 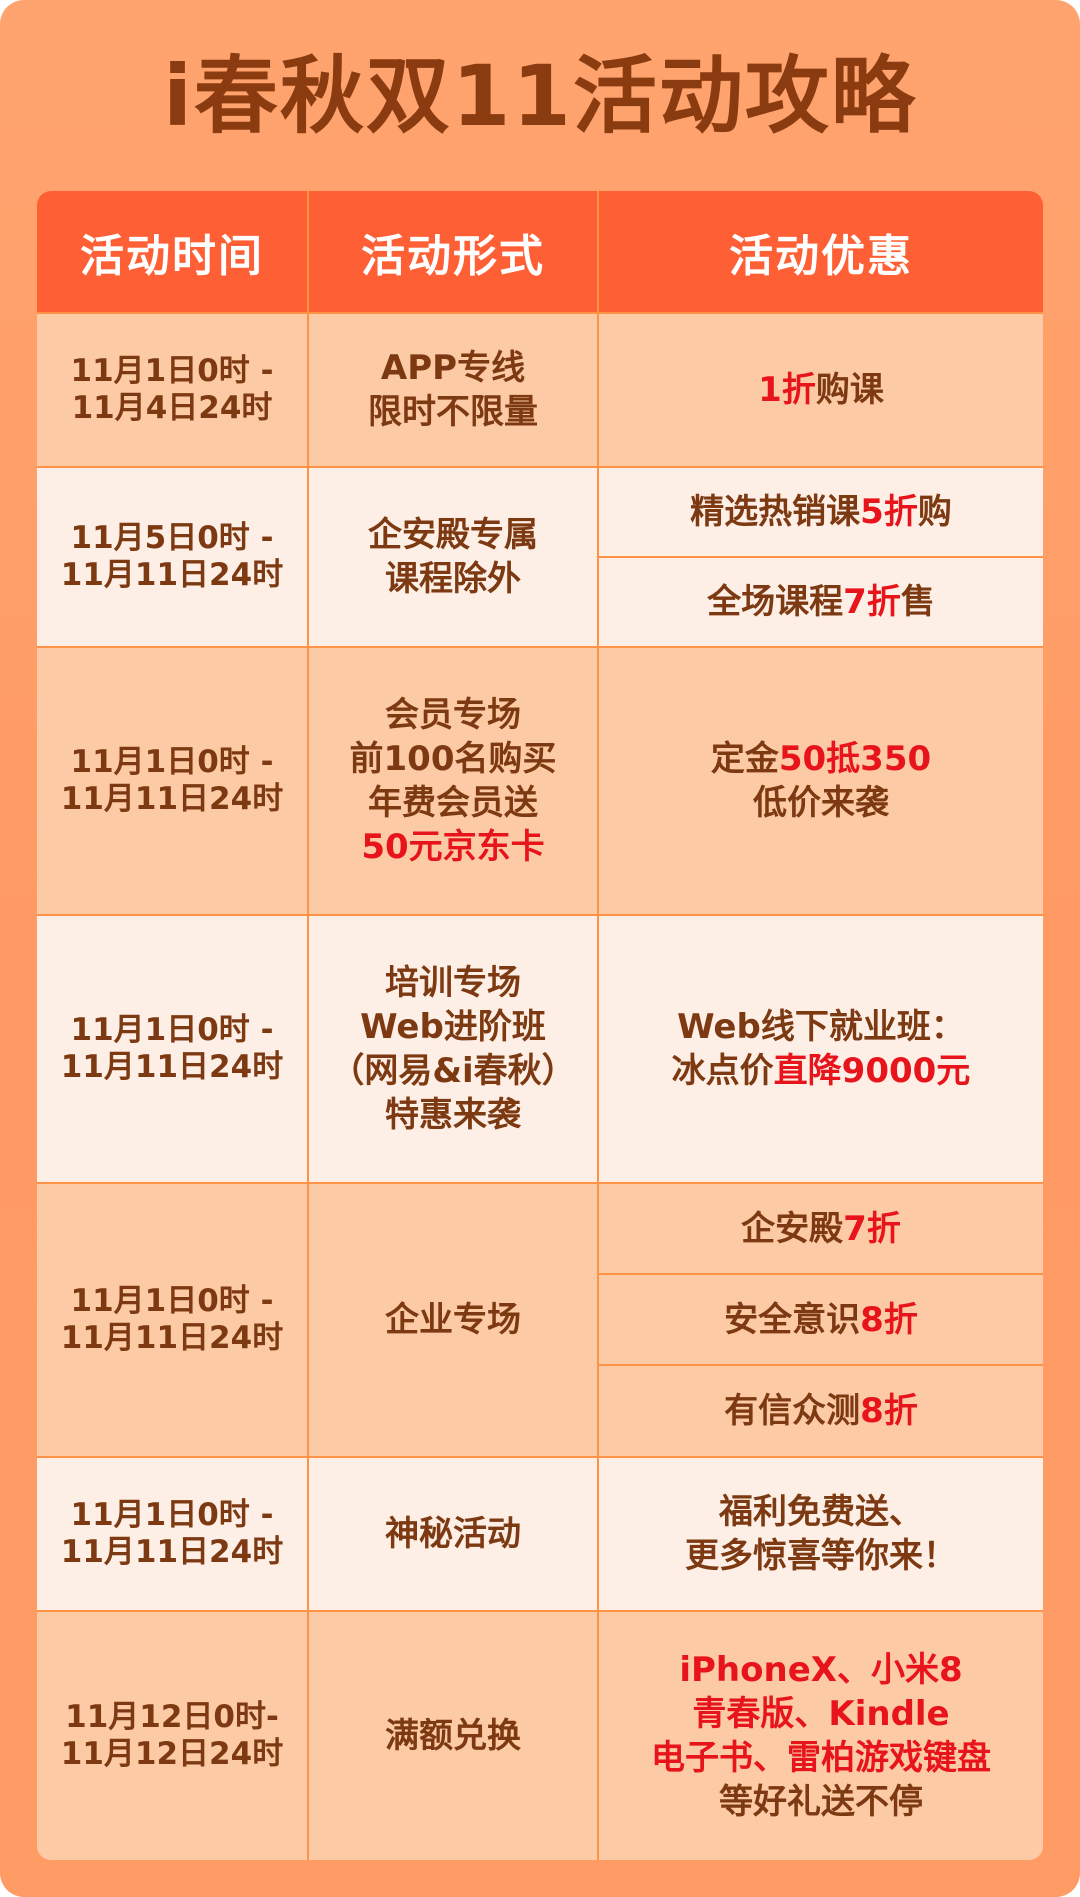 What do you see at coordinates (172, 251) in the screenshot?
I see `header-time: 活动时间` at bounding box center [172, 251].